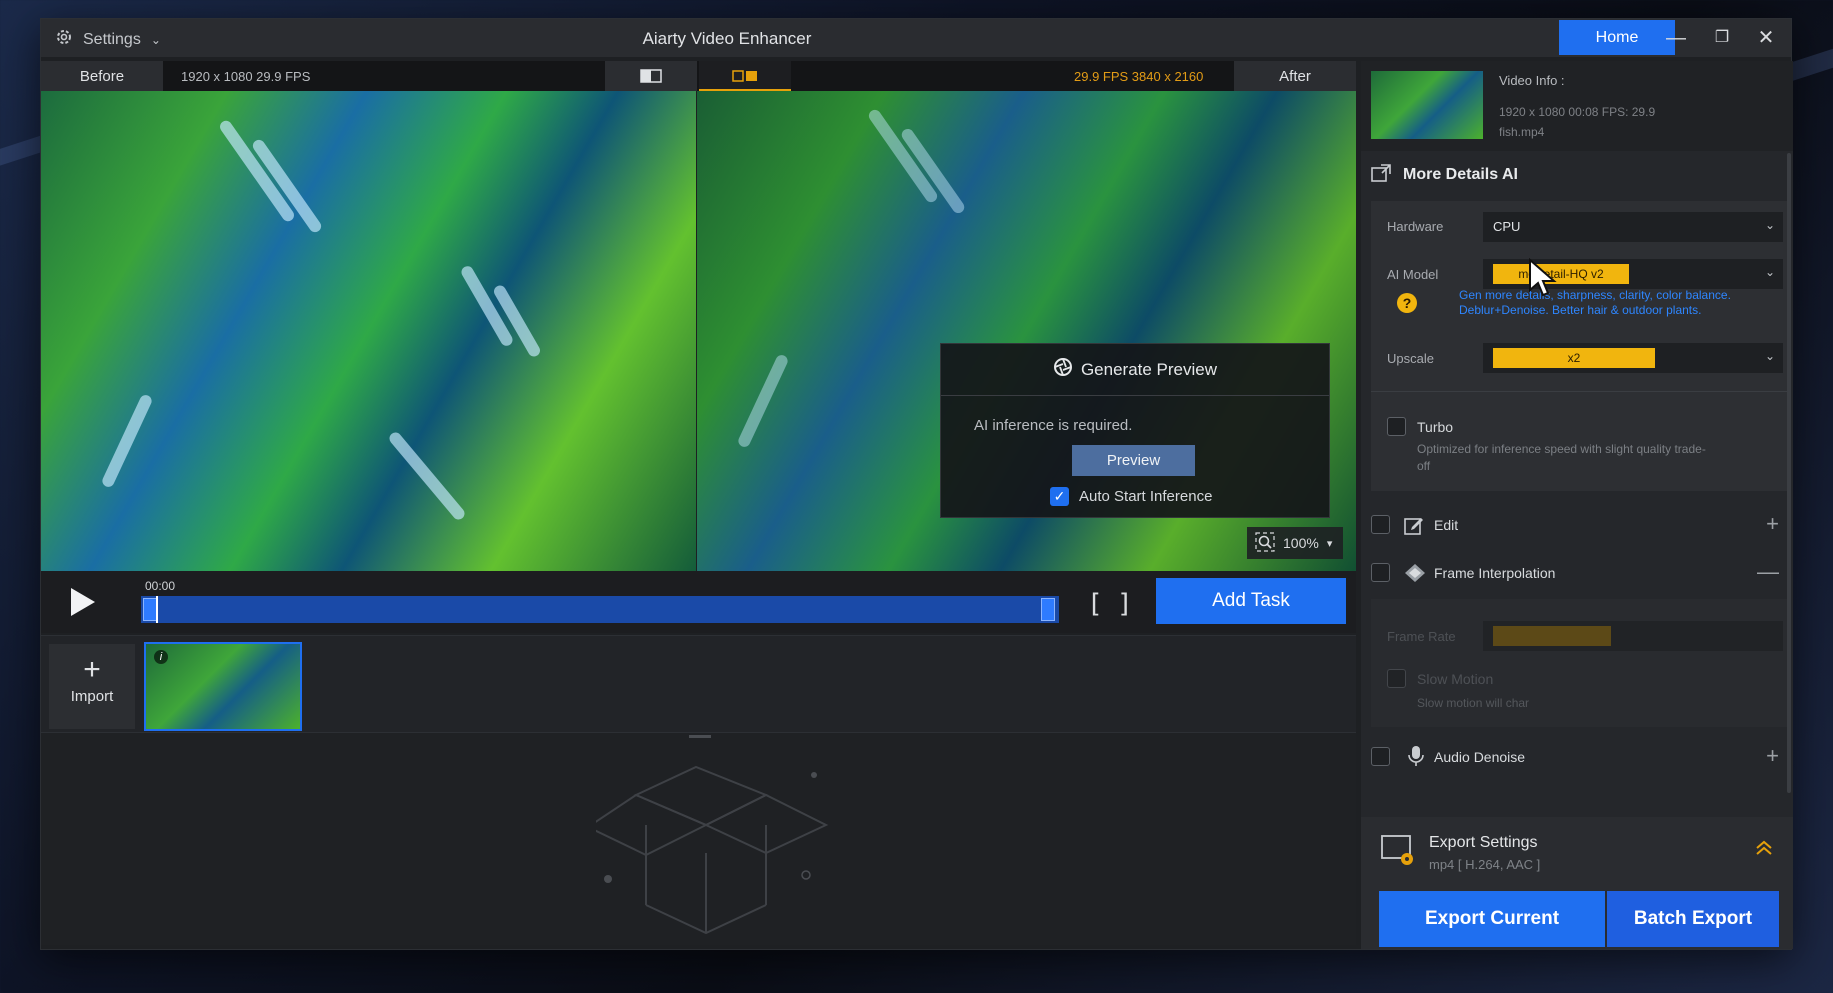  I want to click on playhead, so click(157, 609).